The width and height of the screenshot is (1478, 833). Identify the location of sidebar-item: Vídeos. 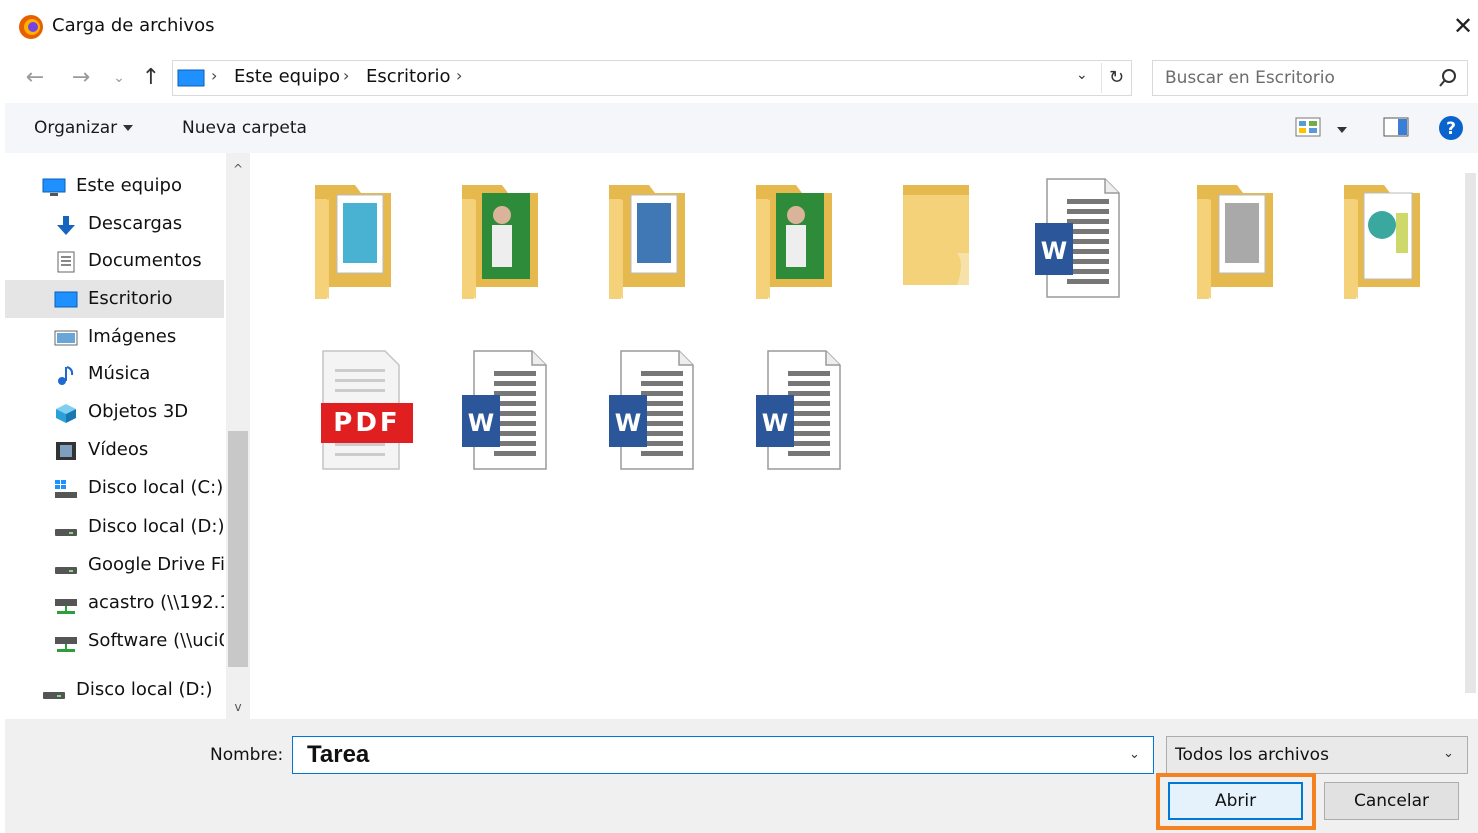
(114, 450).